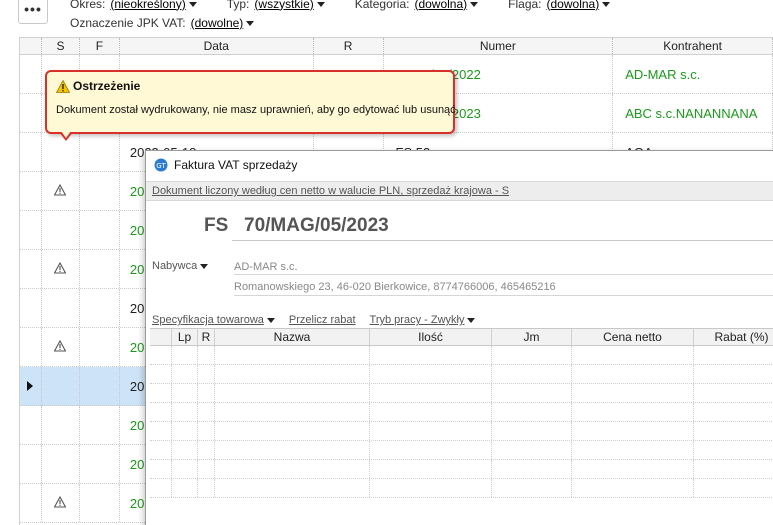 The image size is (773, 525). I want to click on column-header-s: S, so click(61, 46).